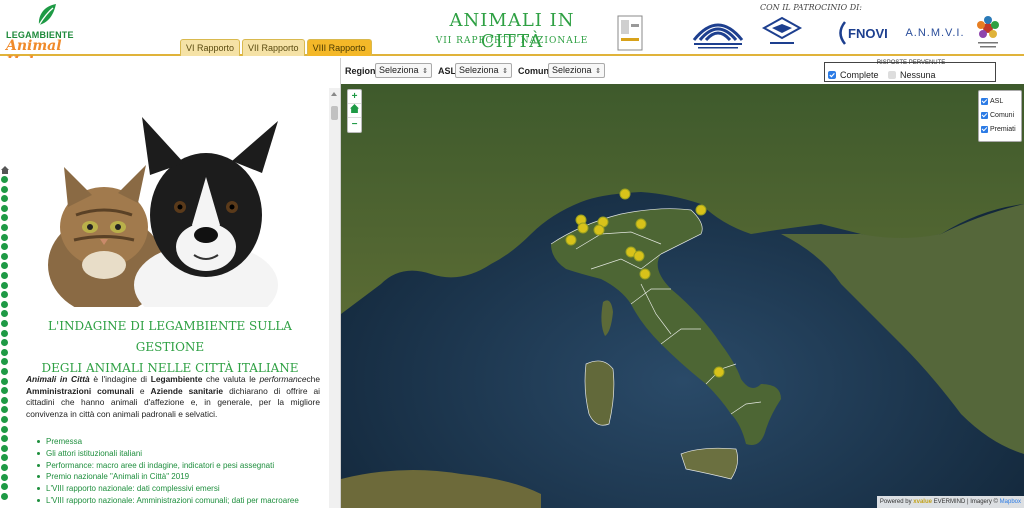  I want to click on scroll-up-arrow-icon, so click(334, 94).